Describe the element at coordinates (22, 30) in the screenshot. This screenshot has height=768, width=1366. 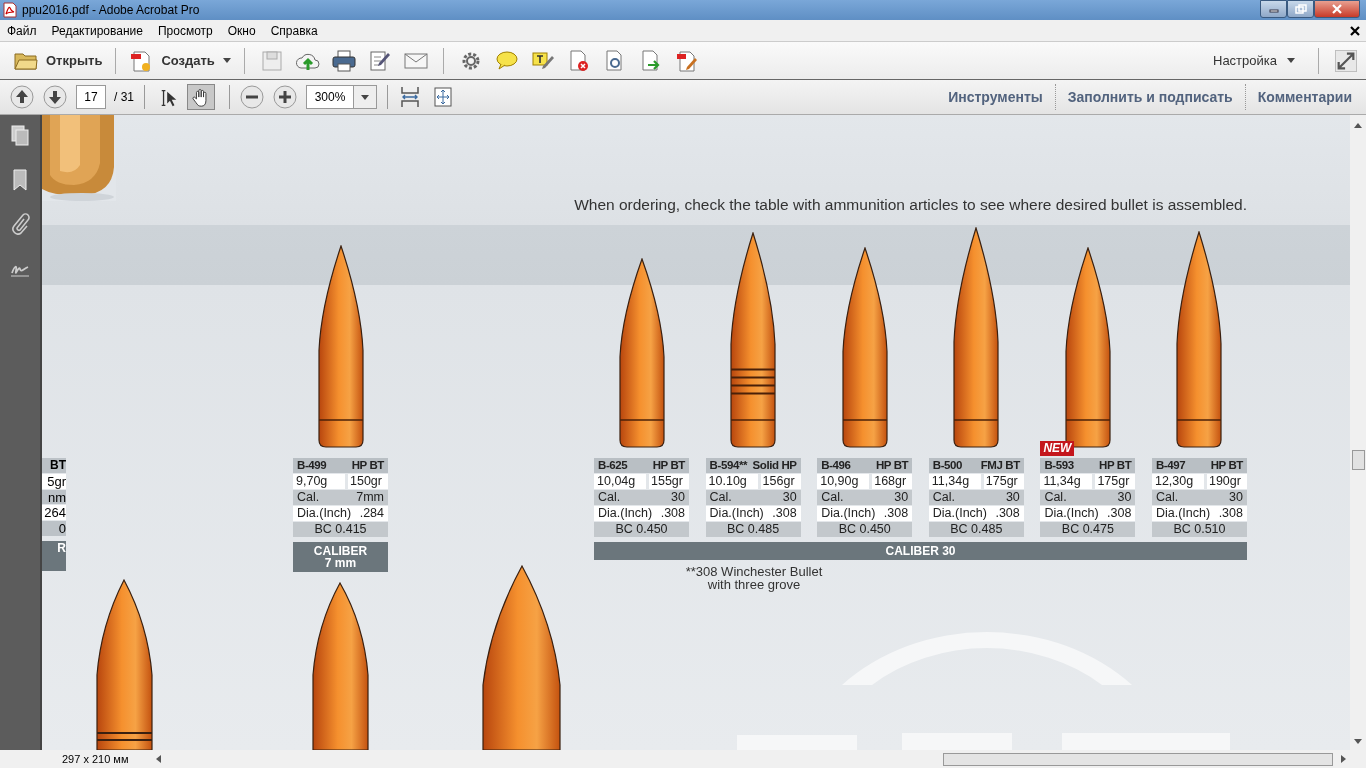
I see `menu-item: Файл` at that location.